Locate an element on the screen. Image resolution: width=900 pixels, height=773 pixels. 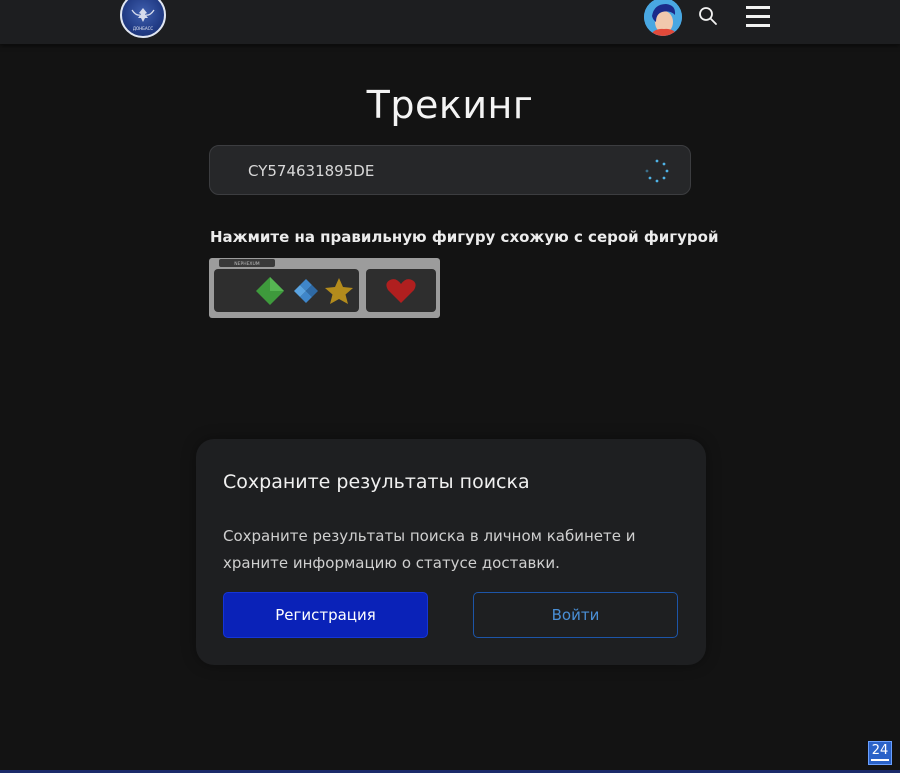
eagle-emblem-icon: ДОНБАСС is located at coordinates (143, 19).